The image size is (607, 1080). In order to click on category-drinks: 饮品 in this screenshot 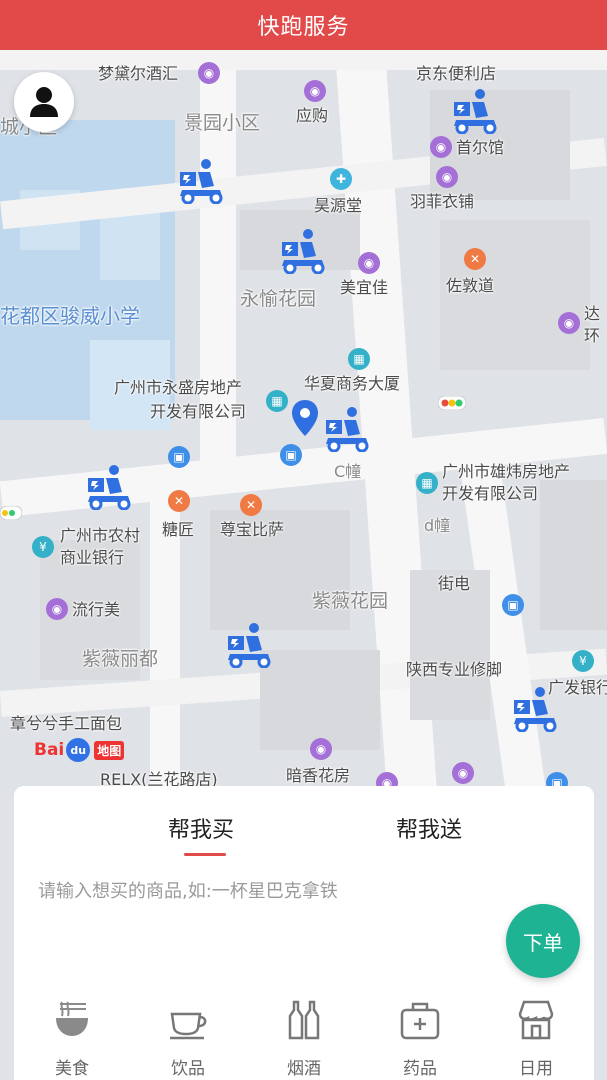, I will do `click(188, 1038)`.